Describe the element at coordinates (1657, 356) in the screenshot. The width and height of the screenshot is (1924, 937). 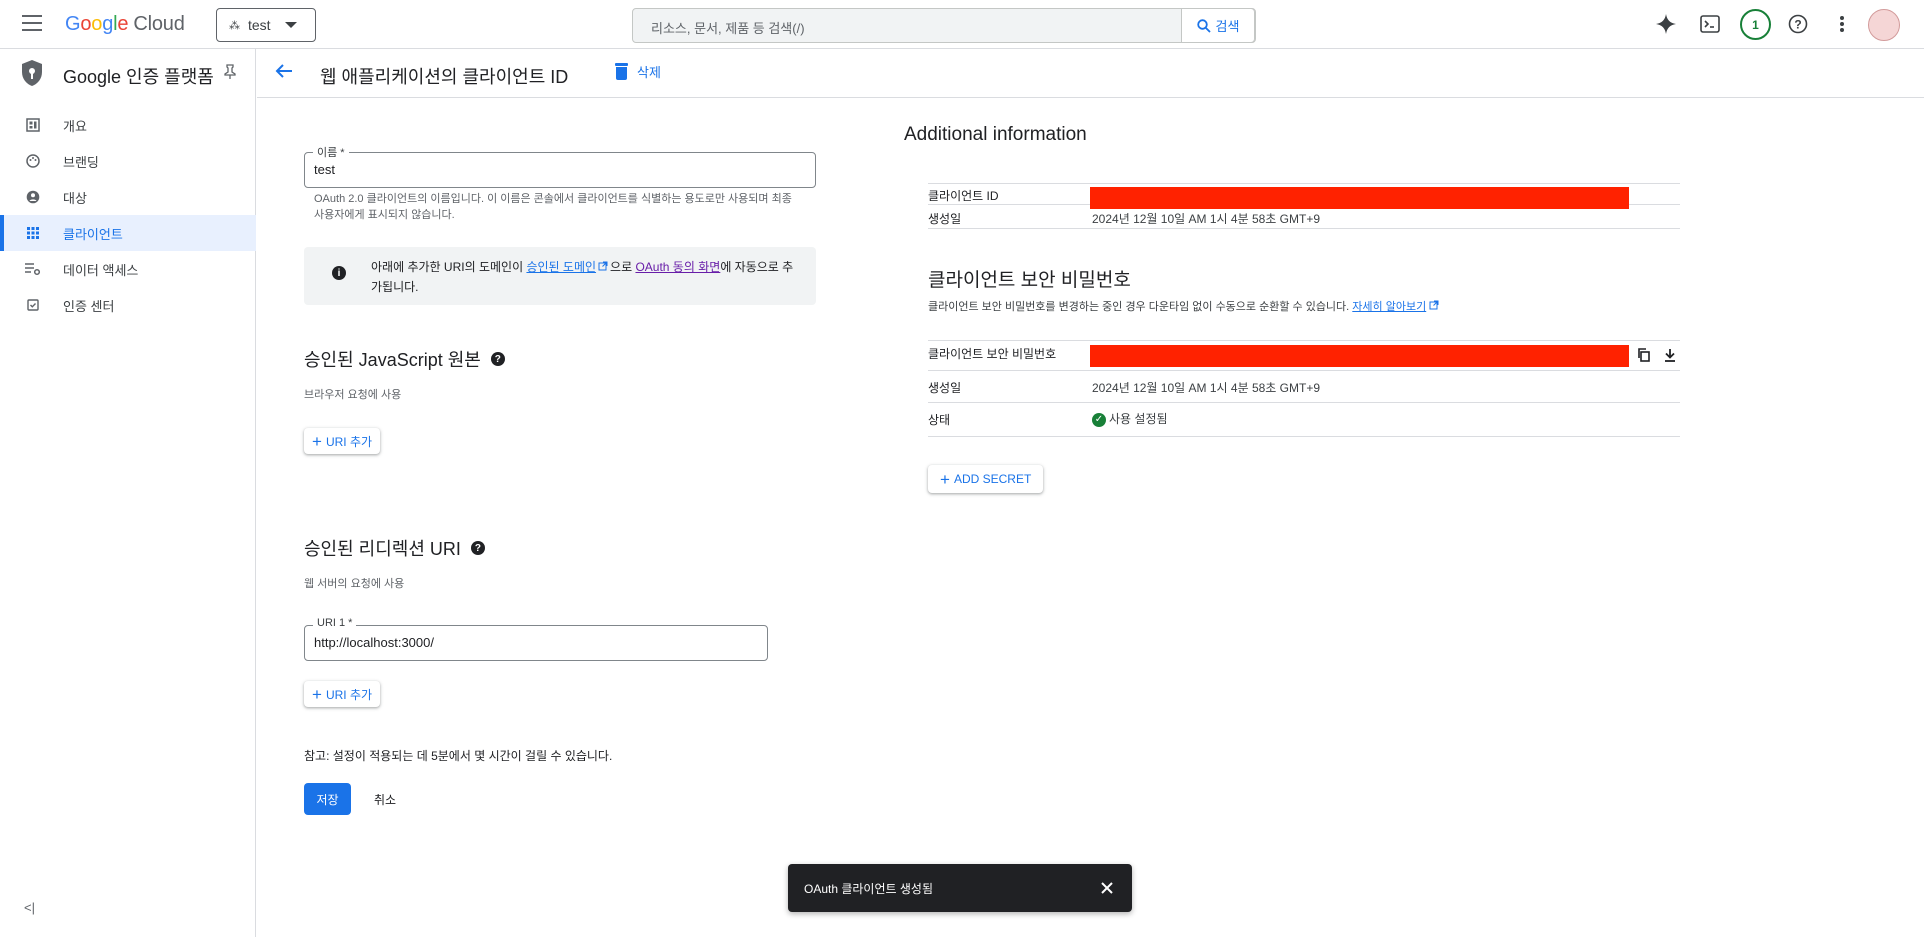
I see `secret-actions` at that location.